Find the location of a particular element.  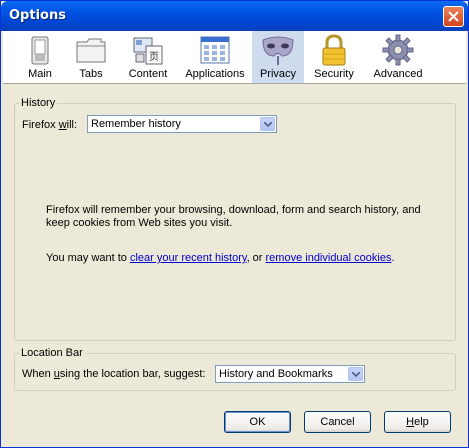

close-icon is located at coordinates (453, 16).